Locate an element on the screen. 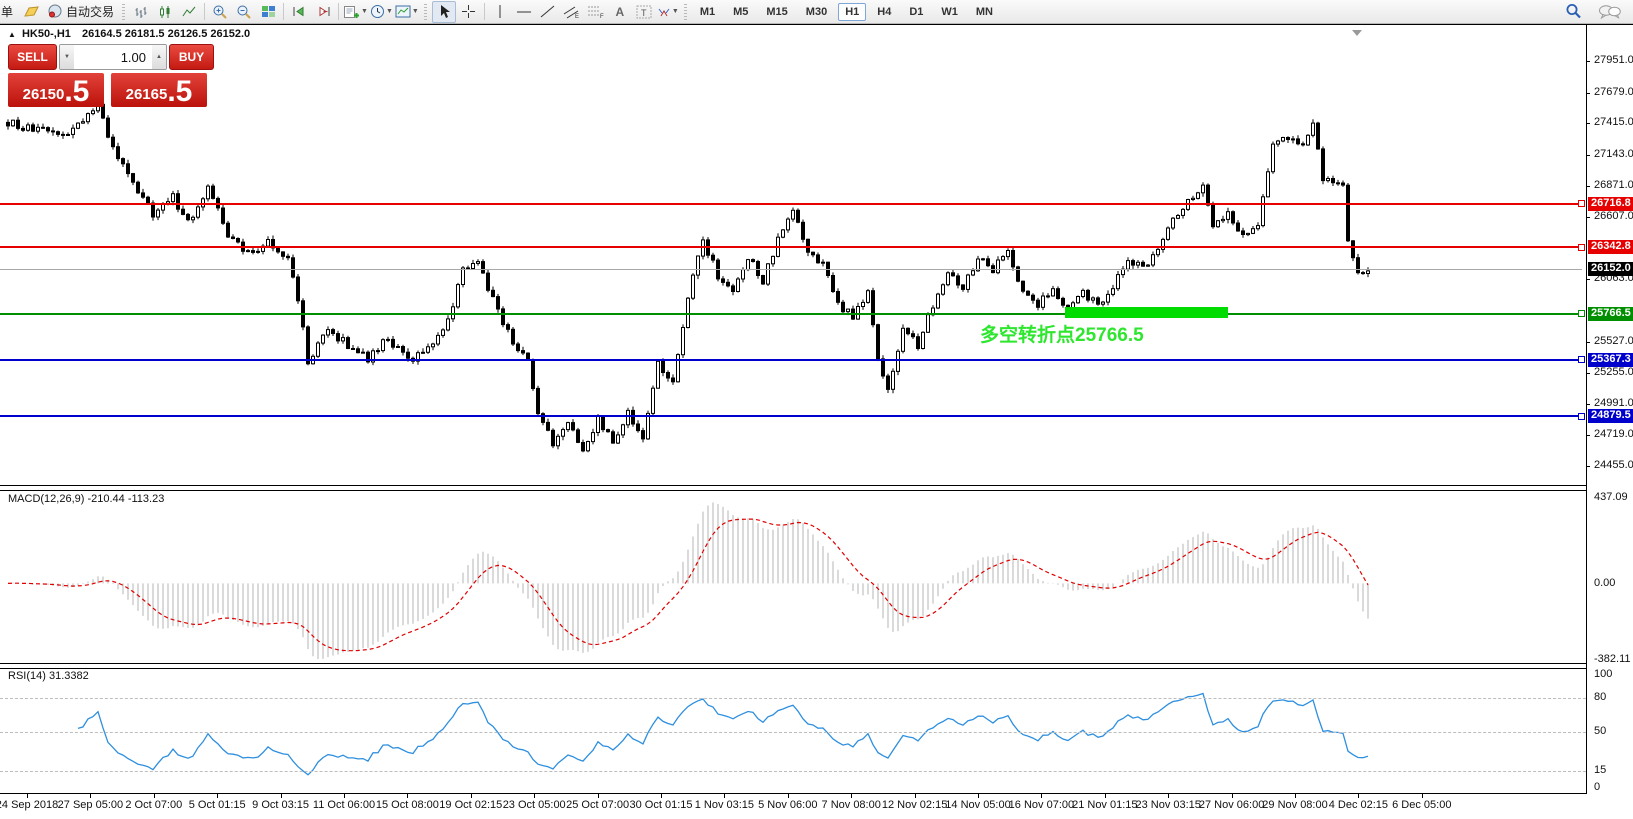  line-chart-button is located at coordinates (189, 12).